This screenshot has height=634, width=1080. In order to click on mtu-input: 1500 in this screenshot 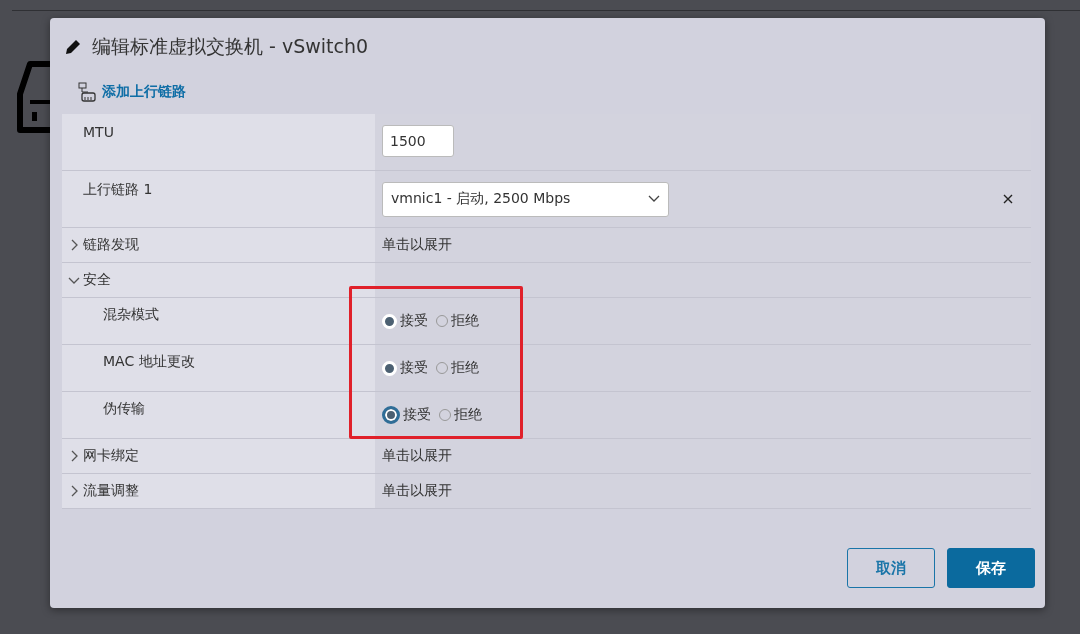, I will do `click(418, 141)`.